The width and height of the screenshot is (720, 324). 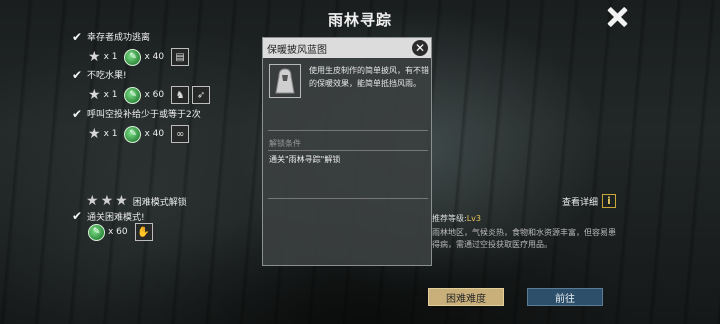 I want to click on note-icon: ▤, so click(x=180, y=57).